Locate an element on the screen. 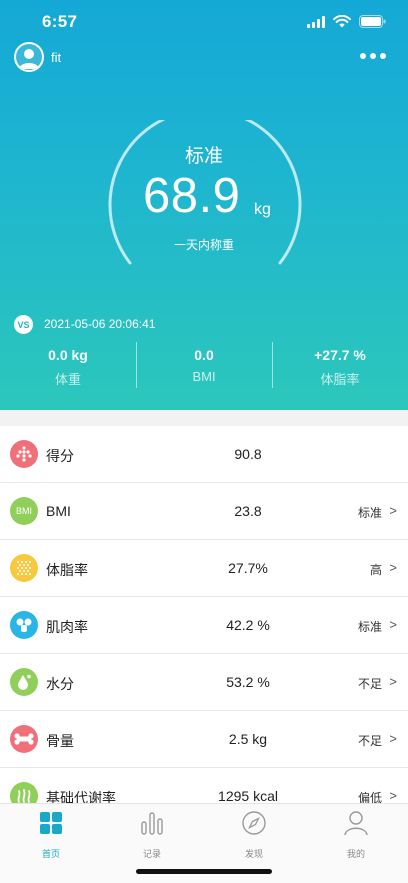 The height and width of the screenshot is (883, 408). section-divider is located at coordinates (204, 418).